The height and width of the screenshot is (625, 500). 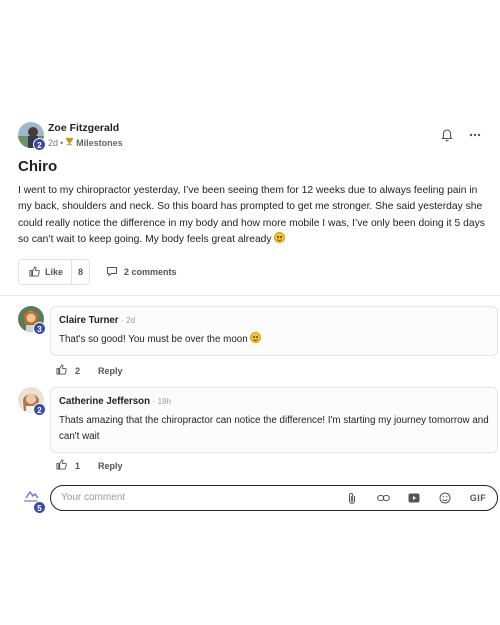 I want to click on commenter-name-line: Catherine Jefferson · 19h, so click(x=115, y=401).